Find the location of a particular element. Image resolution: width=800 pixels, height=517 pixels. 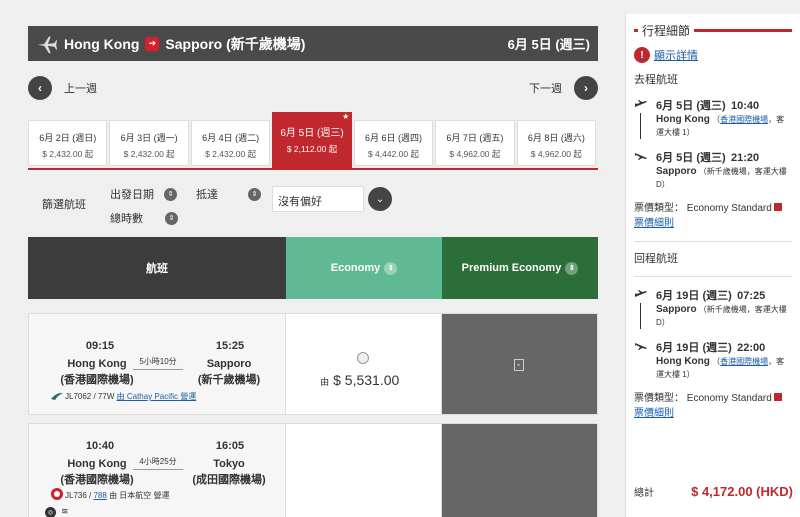

arrival-city-name: Tokyo is located at coordinates (229, 464).